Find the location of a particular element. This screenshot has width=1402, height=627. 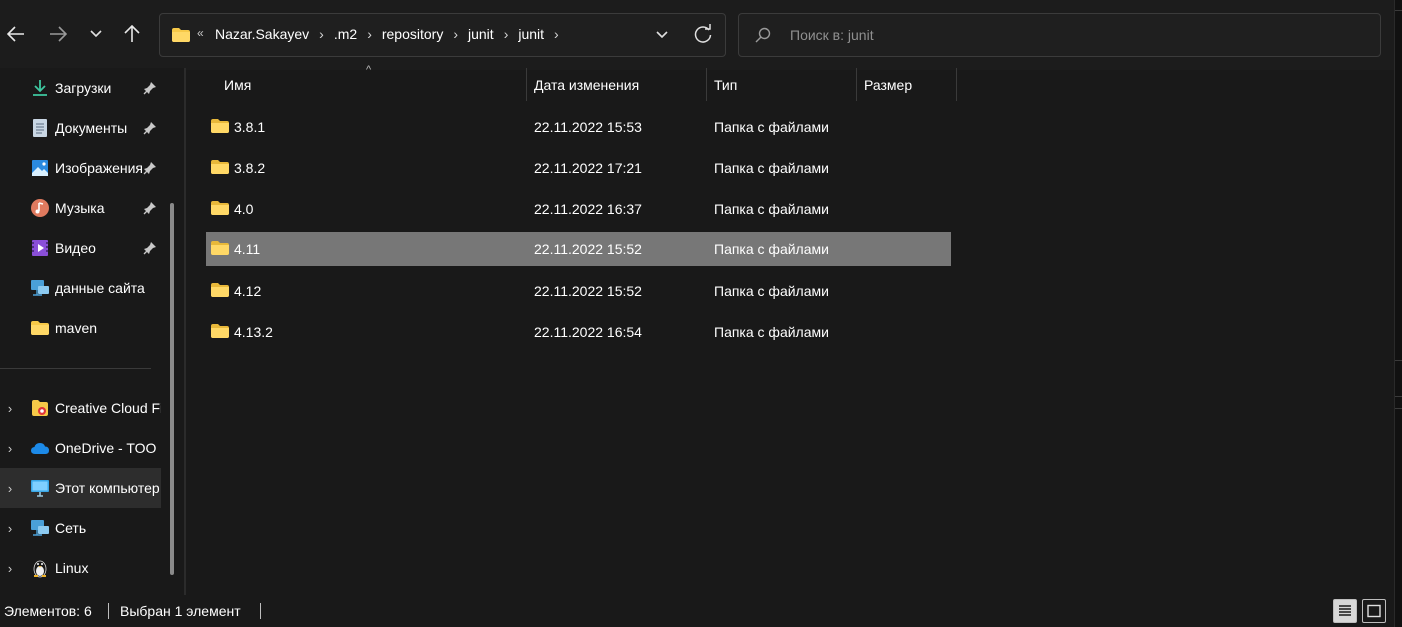

breadcrumb-item: repository is located at coordinates (412, 34).